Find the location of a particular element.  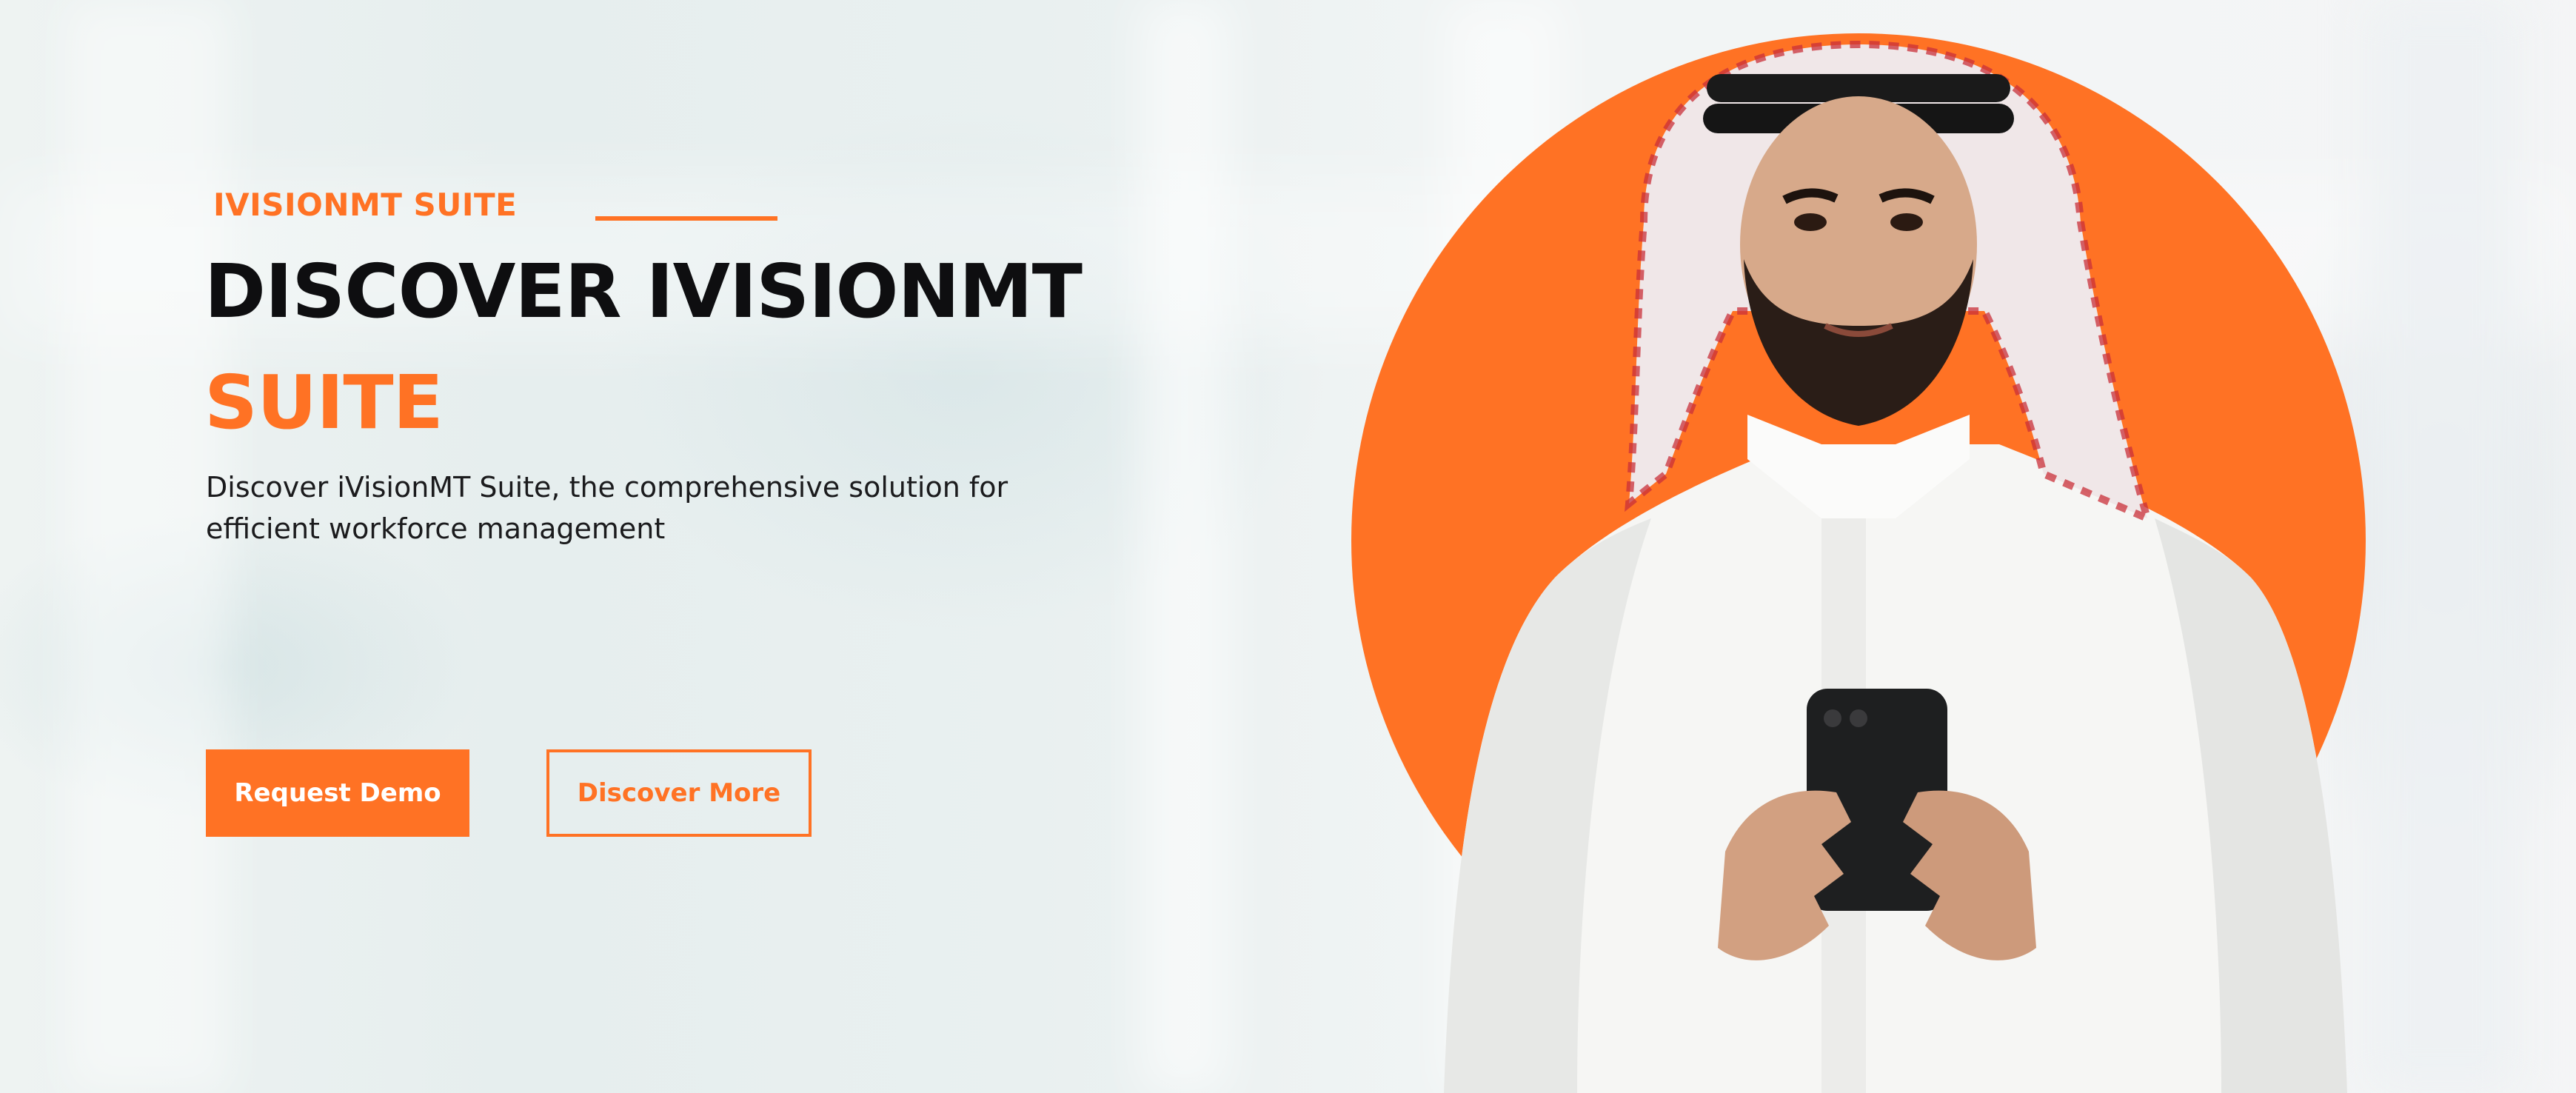

hero-headline-line1: DISCOVER IVISIONMT is located at coordinates (643, 291).